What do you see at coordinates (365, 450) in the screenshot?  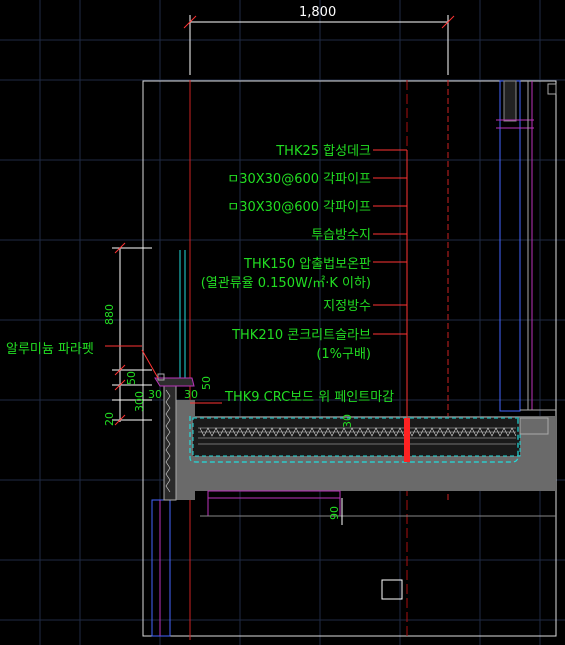 I see `roof-slab` at bounding box center [365, 450].